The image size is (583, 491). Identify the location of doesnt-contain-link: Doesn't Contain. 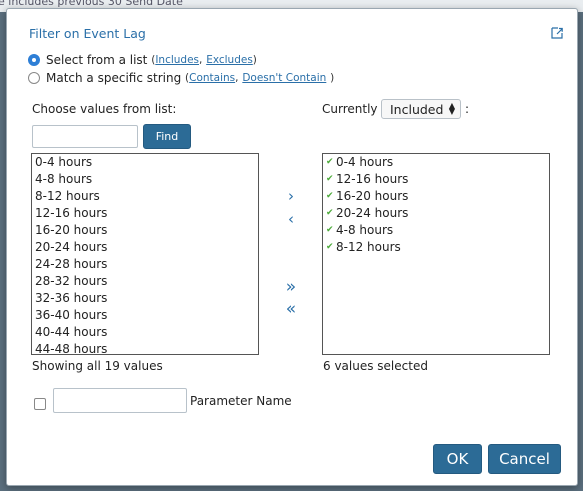
(284, 78).